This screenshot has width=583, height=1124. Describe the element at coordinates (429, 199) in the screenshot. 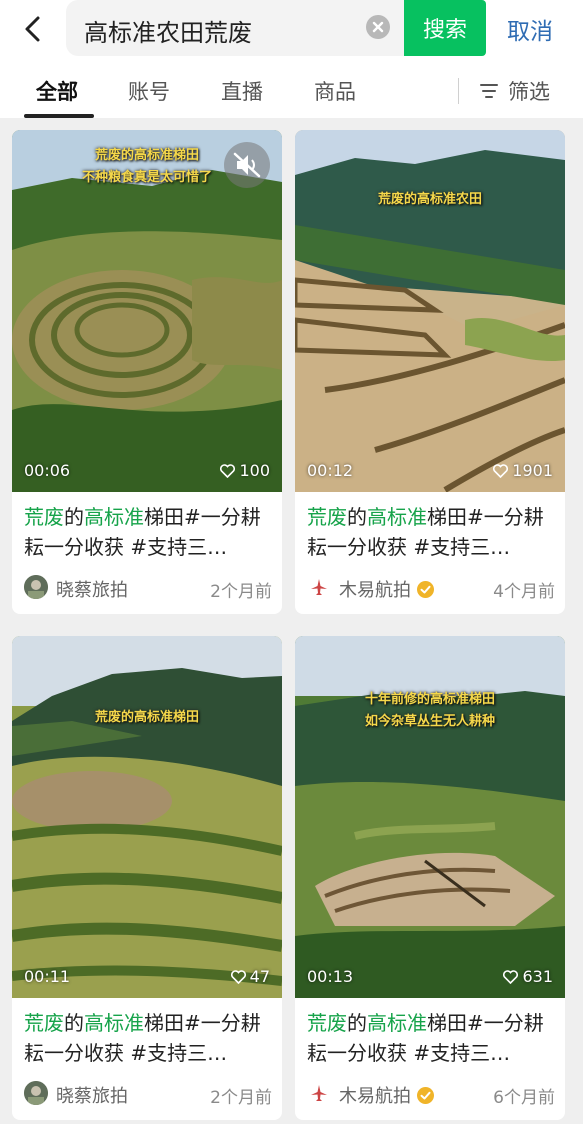

I see `video-caption-line: 荒废的高标准农田` at that location.